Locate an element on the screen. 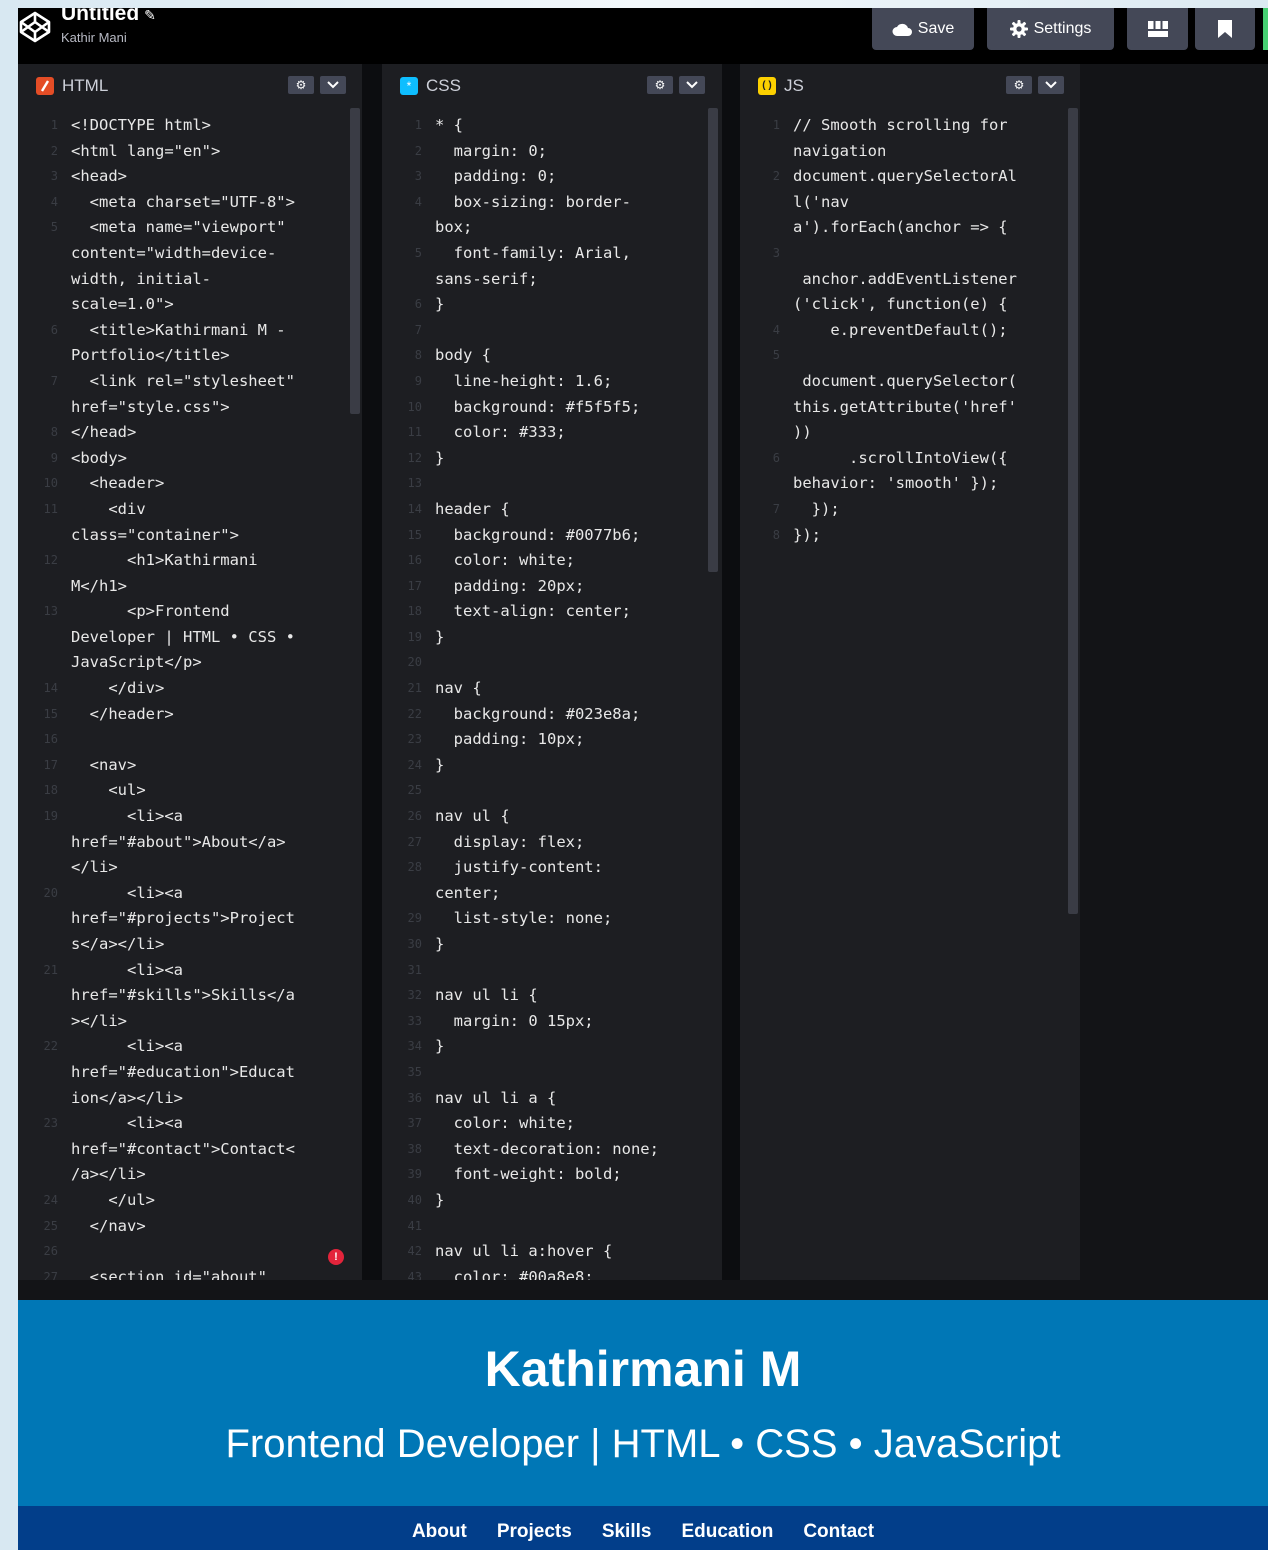  code-line: 26 nav ul { is located at coordinates (552, 817).